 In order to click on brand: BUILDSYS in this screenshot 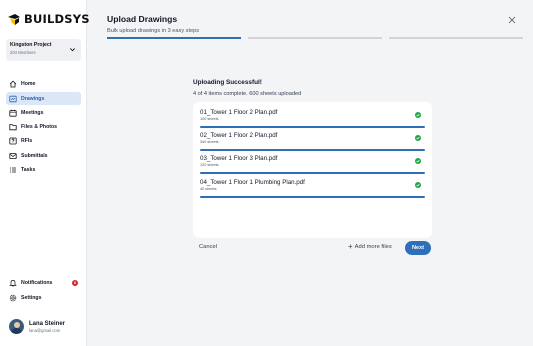, I will do `click(48, 19)`.